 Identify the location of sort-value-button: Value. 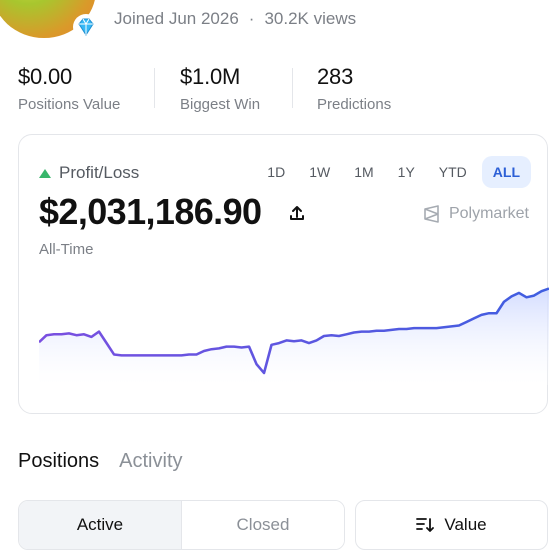
(451, 525).